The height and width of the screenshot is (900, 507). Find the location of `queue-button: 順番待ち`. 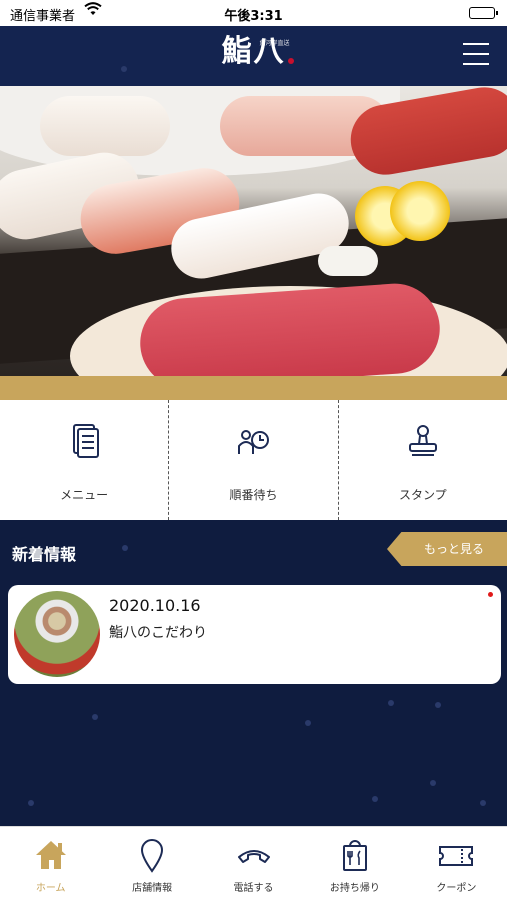

queue-button: 順番待ち is located at coordinates (252, 460).